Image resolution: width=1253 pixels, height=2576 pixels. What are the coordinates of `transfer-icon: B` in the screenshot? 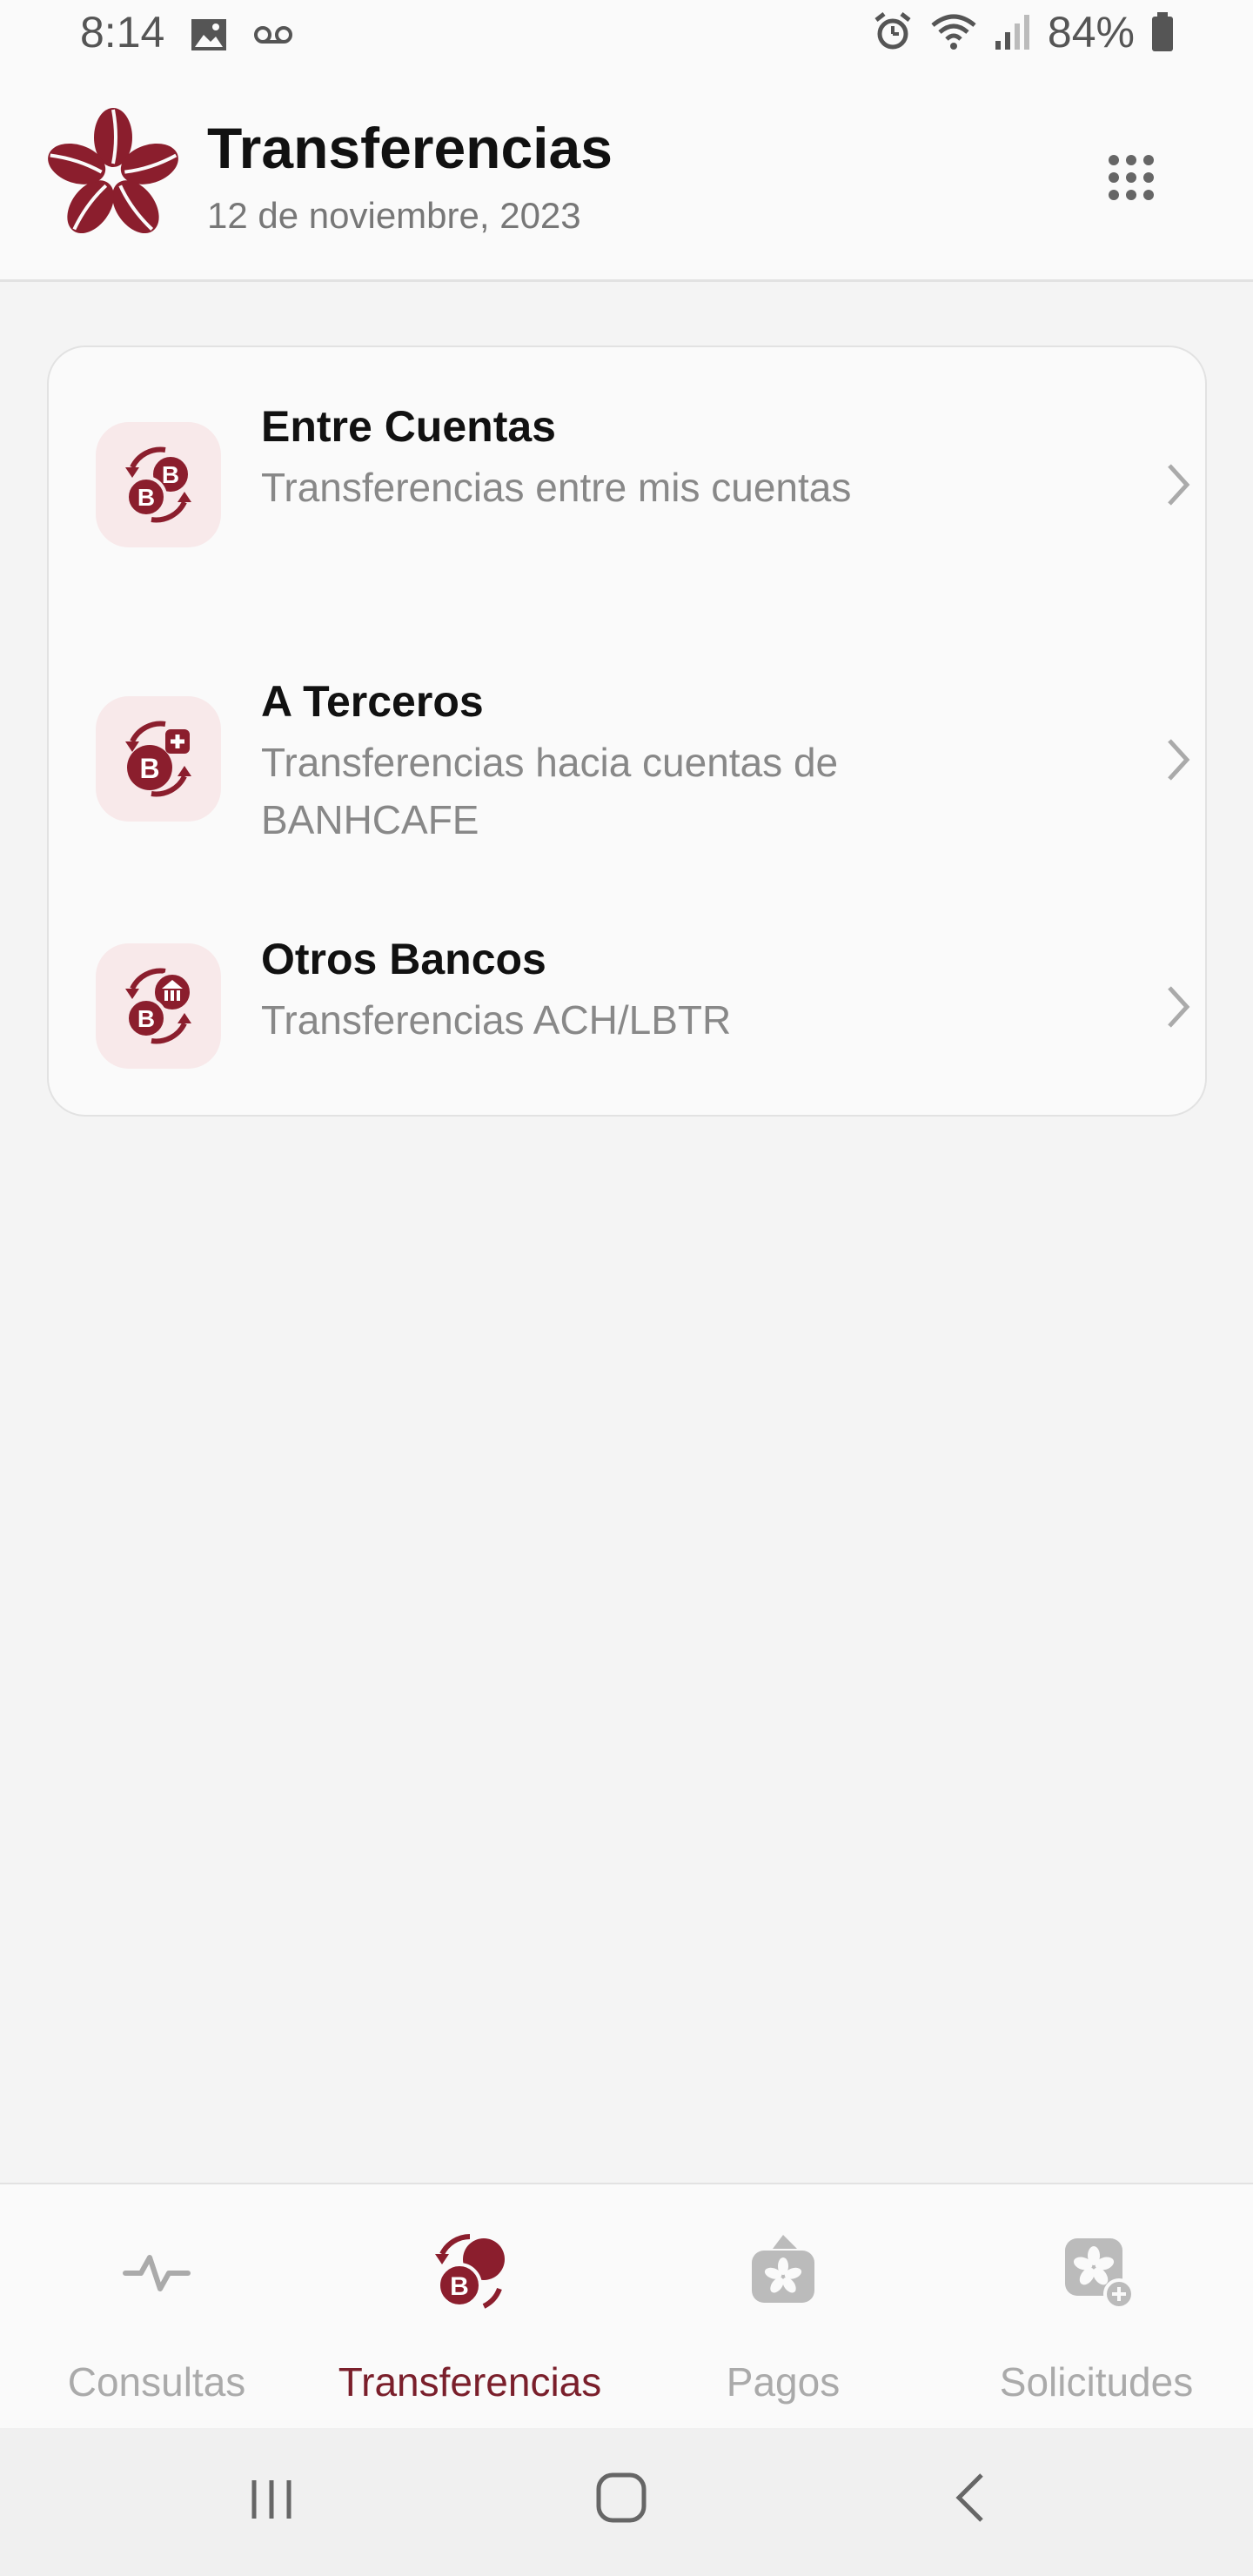 It's located at (470, 2271).